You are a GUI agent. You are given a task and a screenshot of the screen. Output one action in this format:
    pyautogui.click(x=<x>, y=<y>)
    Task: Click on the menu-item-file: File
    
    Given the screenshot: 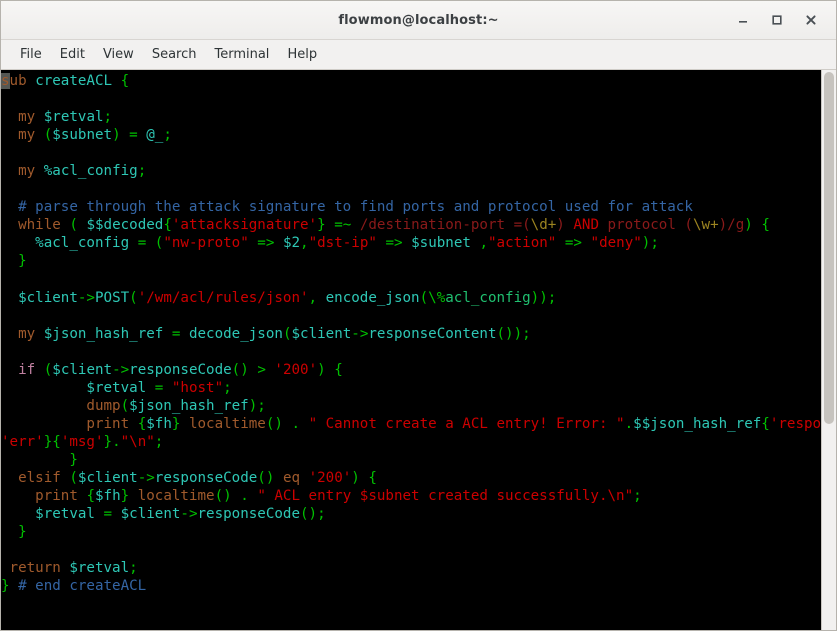 What is the action you would take?
    pyautogui.click(x=31, y=54)
    